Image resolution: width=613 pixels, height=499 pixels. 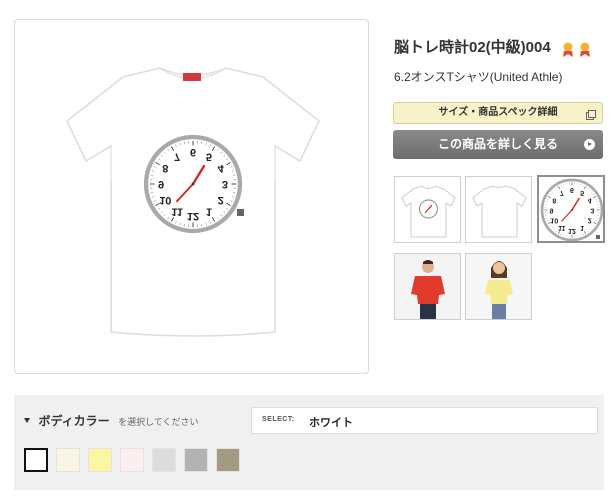 I want to click on body-color-select: SELECT: ホワイト, so click(x=424, y=420).